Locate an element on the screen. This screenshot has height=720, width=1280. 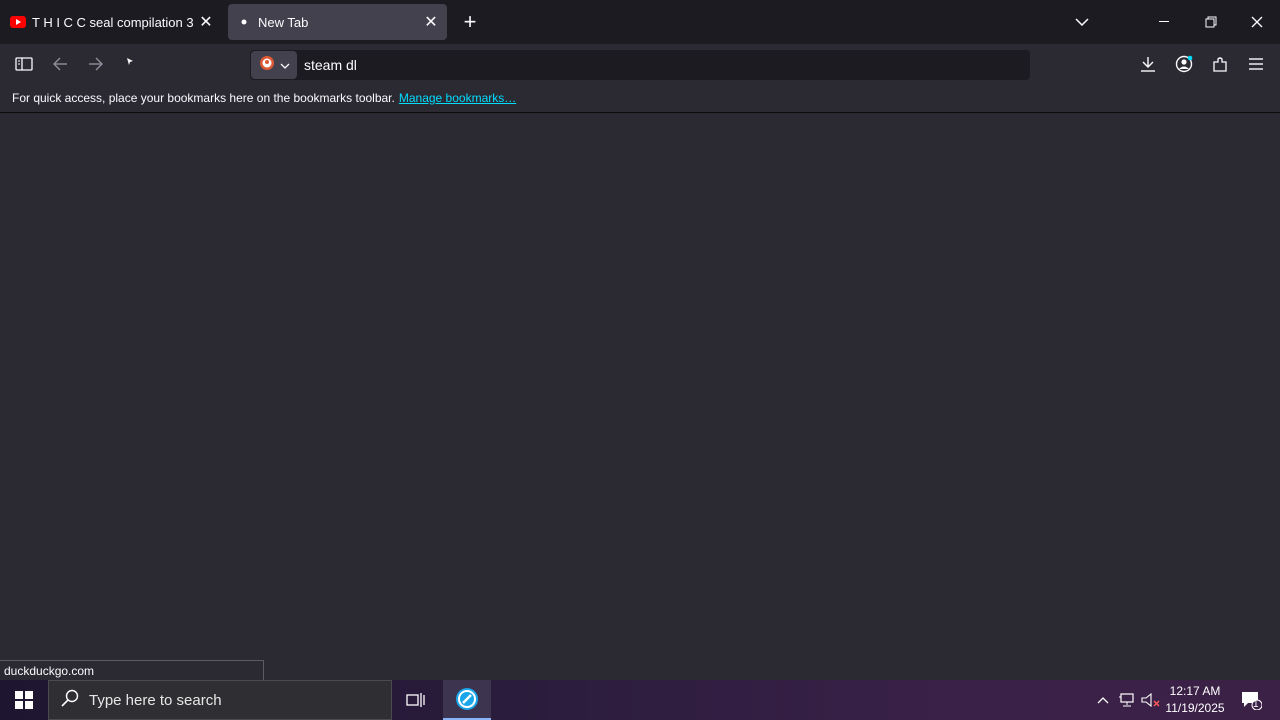
search-engine-button is located at coordinates (274, 65).